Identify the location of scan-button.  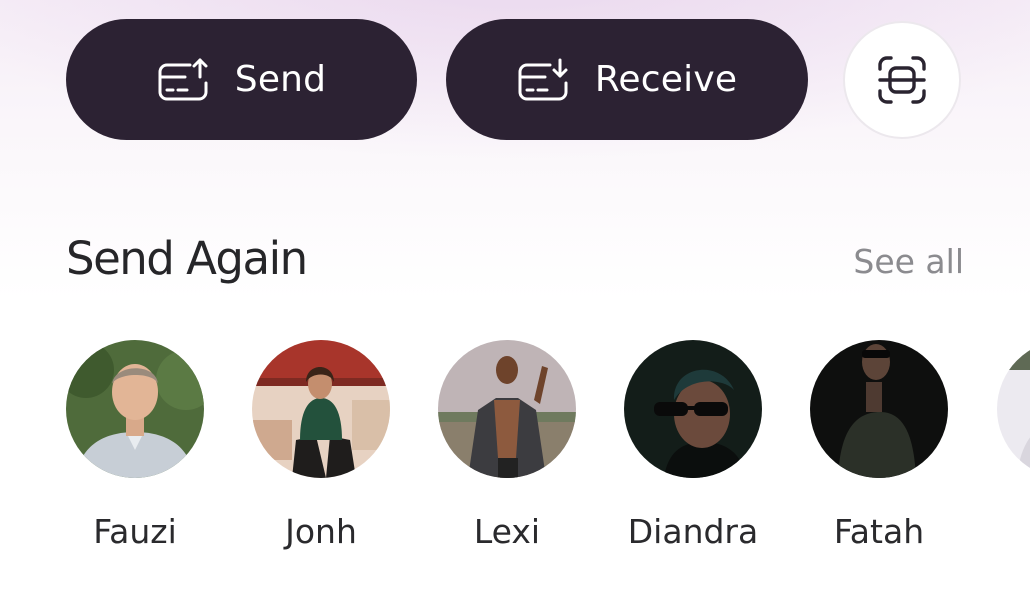
(902, 80).